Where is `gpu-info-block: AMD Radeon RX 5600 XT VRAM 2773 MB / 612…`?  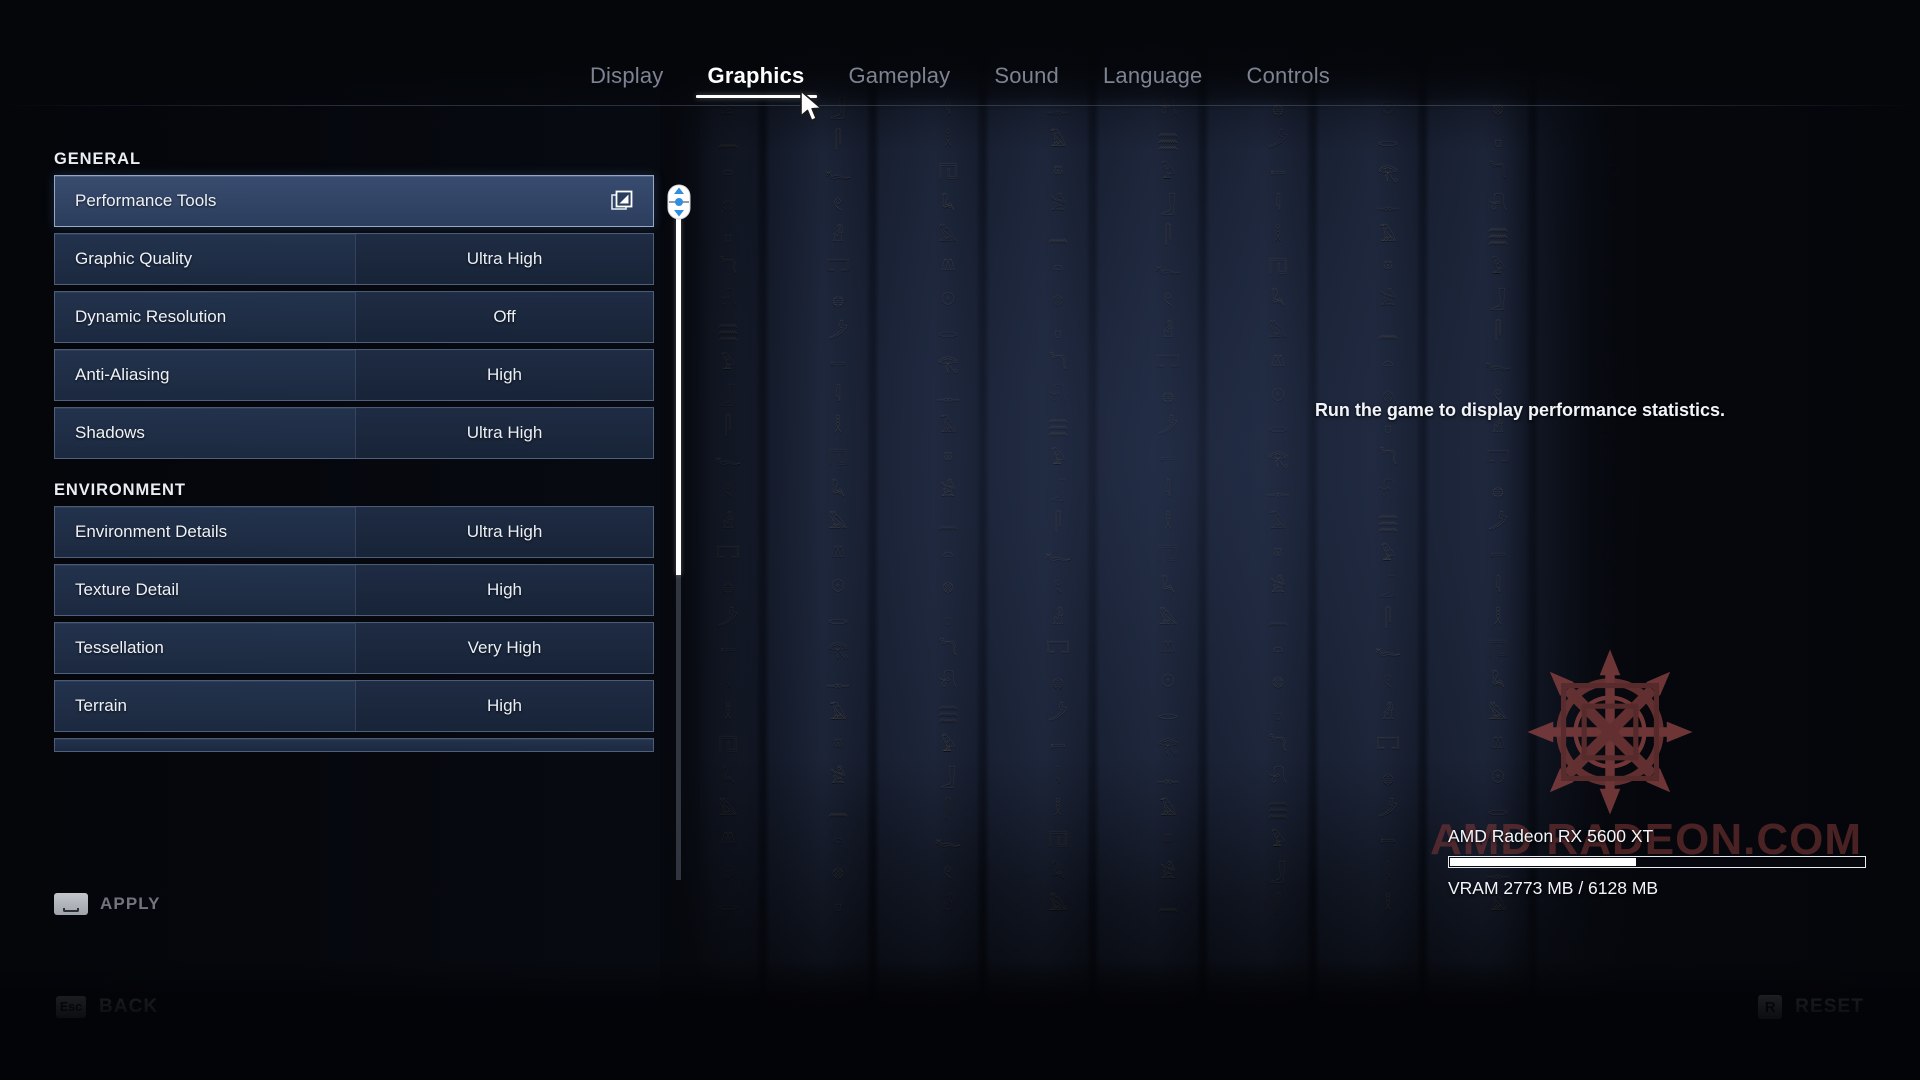
gpu-info-block: AMD Radeon RX 5600 XT VRAM 2773 MB / 612… is located at coordinates (1658, 862).